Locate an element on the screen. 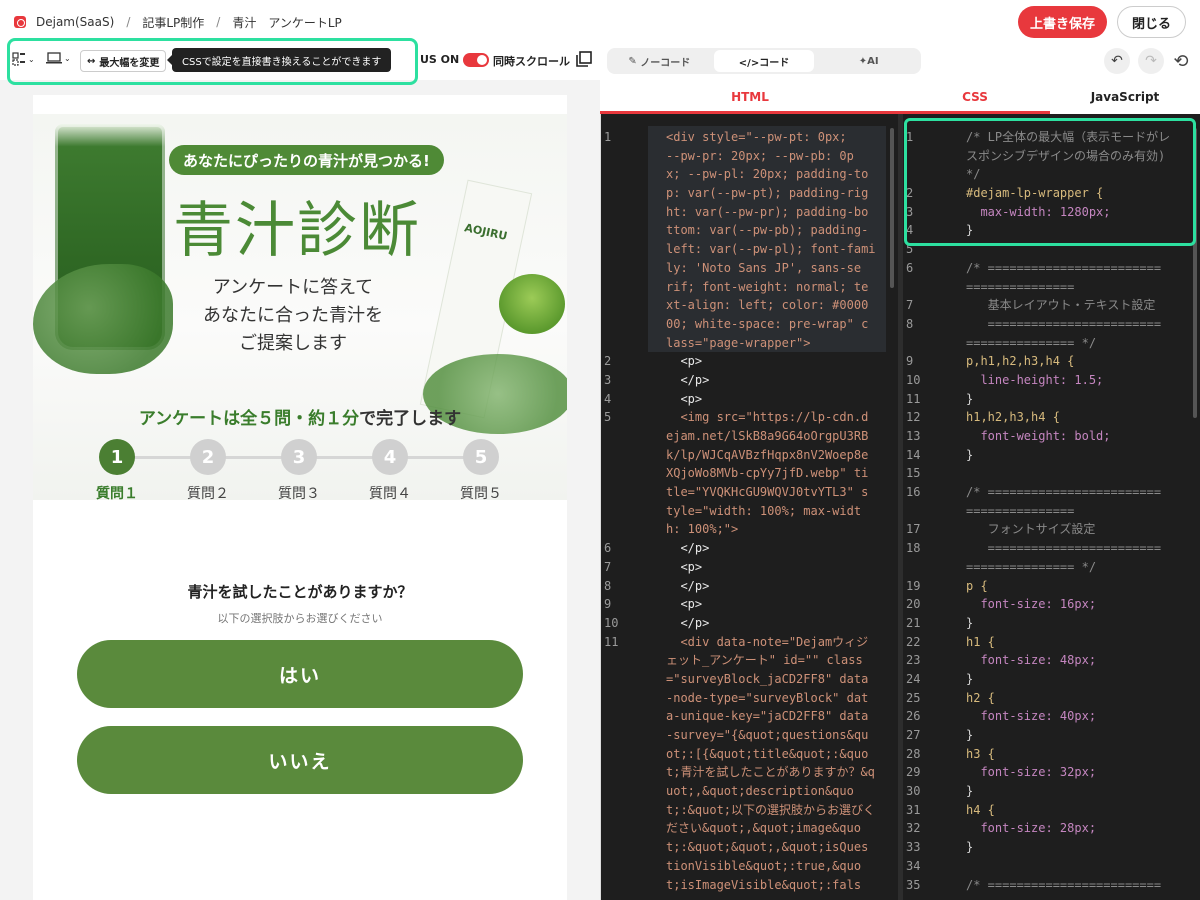 This screenshot has height=900, width=1200. save-button: 上書き保存 is located at coordinates (1062, 22).